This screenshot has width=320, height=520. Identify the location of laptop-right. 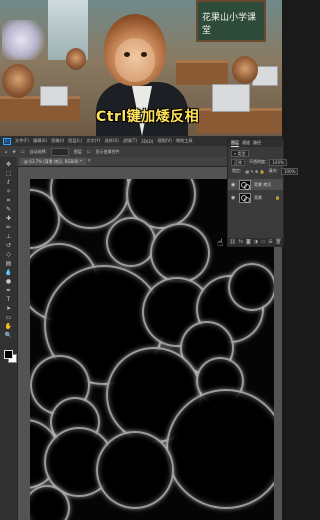
(231, 98).